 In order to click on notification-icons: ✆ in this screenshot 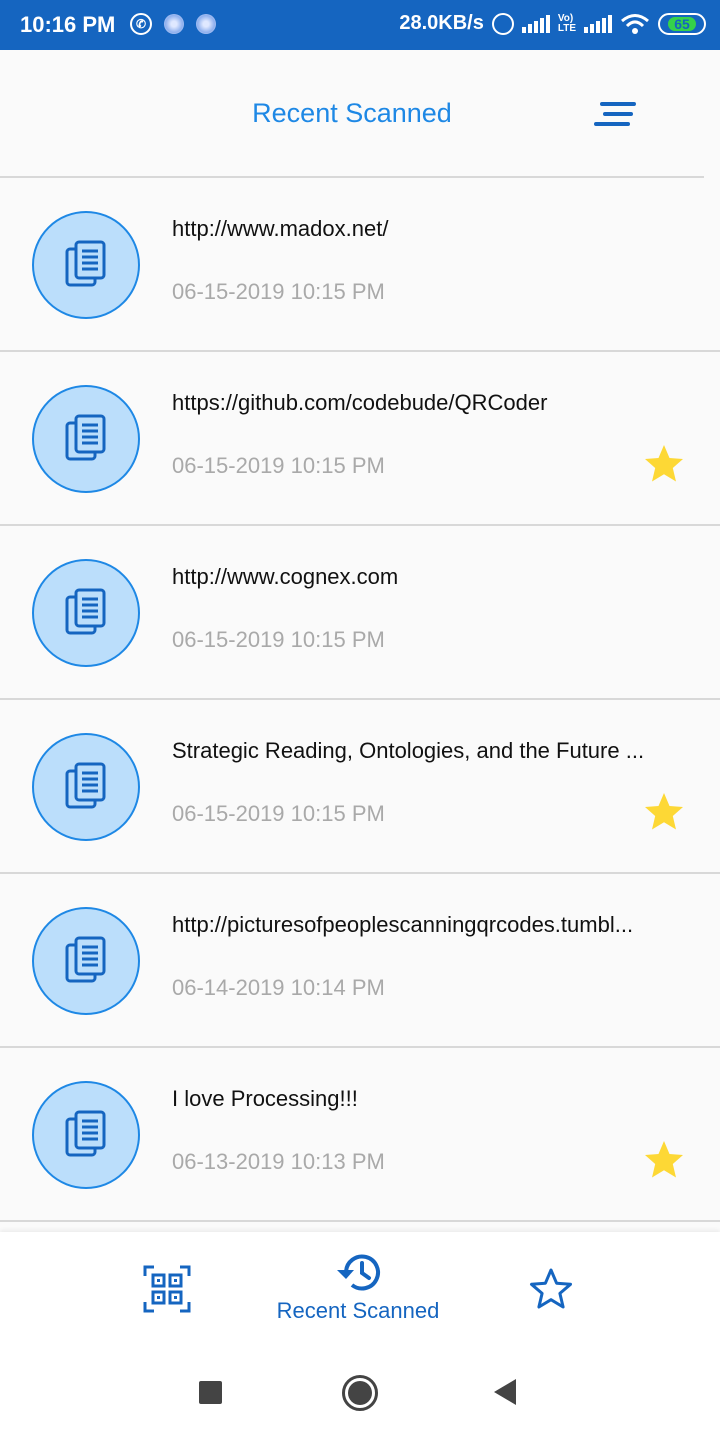, I will do `click(173, 24)`.